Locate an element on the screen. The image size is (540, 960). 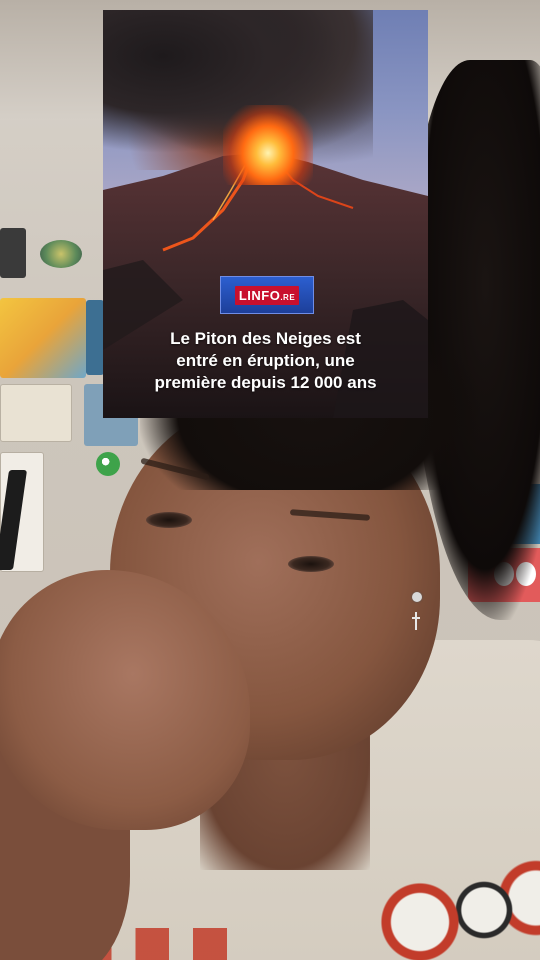
headline-line: première depuis 12 000 ans is located at coordinates (265, 382).